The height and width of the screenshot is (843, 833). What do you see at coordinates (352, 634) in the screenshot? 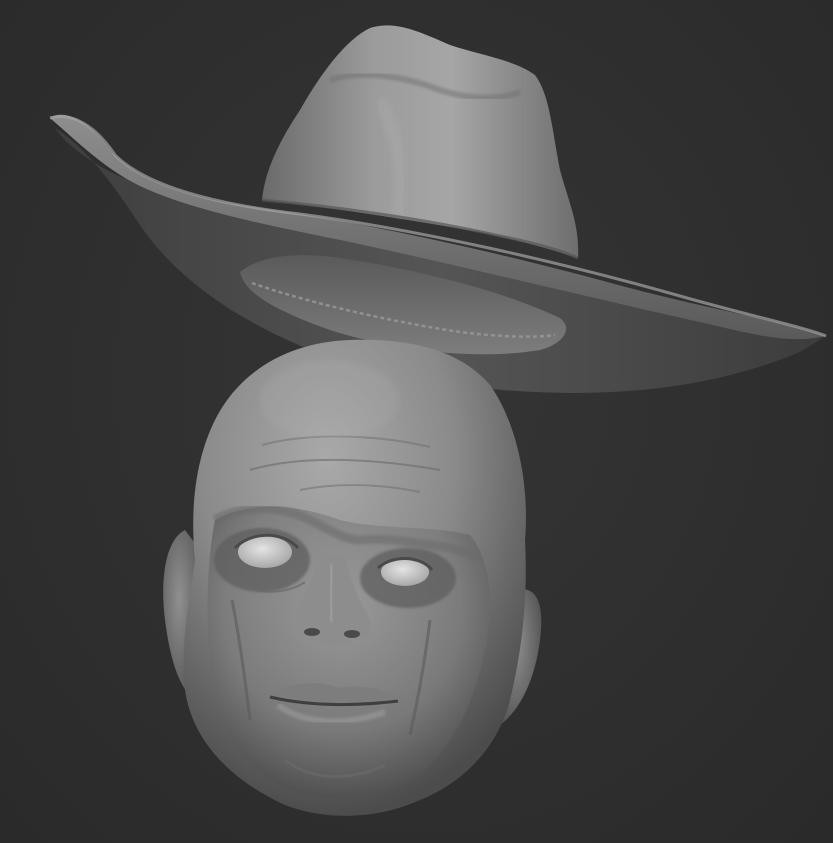
I see `right-nostril` at bounding box center [352, 634].